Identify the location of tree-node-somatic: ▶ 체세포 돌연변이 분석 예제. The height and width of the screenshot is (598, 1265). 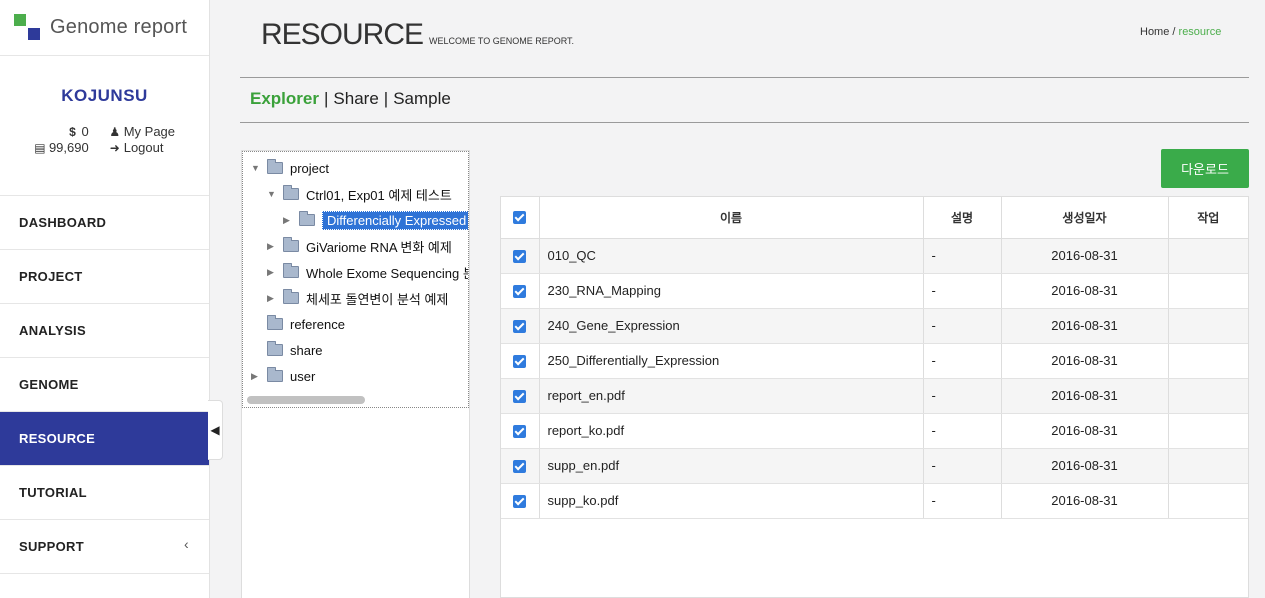
(357, 298).